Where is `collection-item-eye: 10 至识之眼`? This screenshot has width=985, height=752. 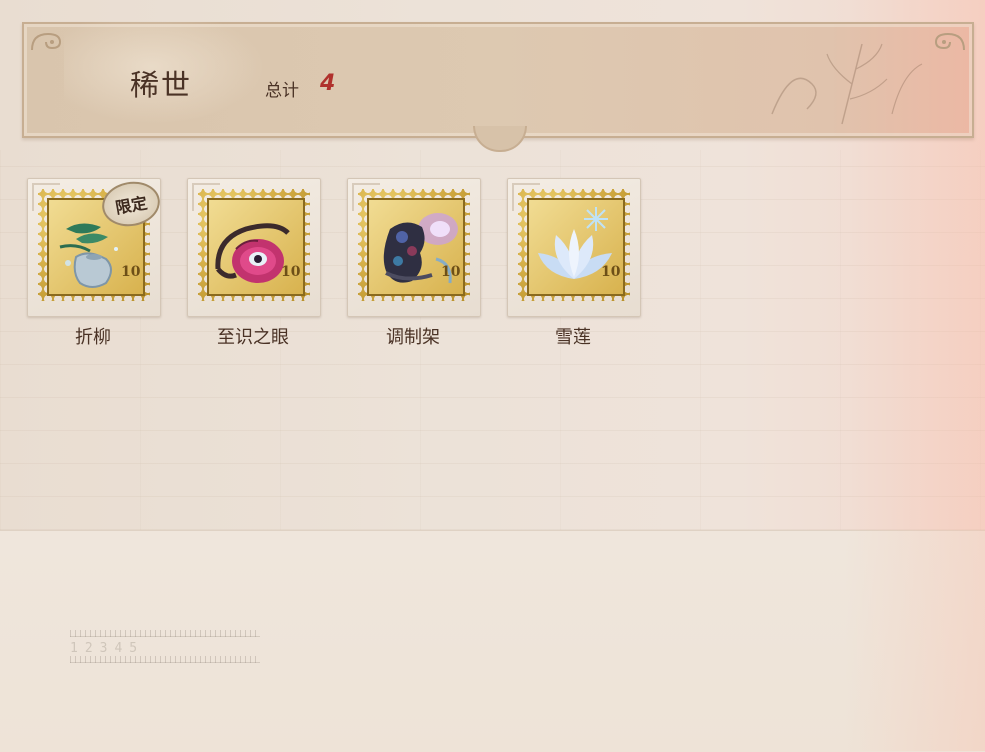 collection-item-eye: 10 至识之眼 is located at coordinates (254, 265).